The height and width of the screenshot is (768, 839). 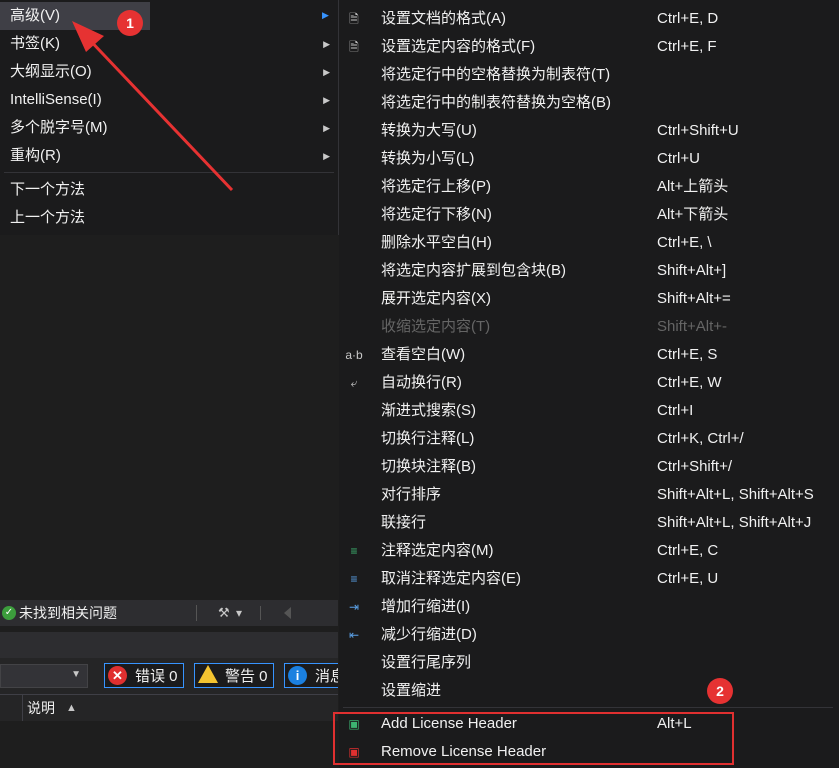 I want to click on annotation-badge-2: 2, so click(x=720, y=691).